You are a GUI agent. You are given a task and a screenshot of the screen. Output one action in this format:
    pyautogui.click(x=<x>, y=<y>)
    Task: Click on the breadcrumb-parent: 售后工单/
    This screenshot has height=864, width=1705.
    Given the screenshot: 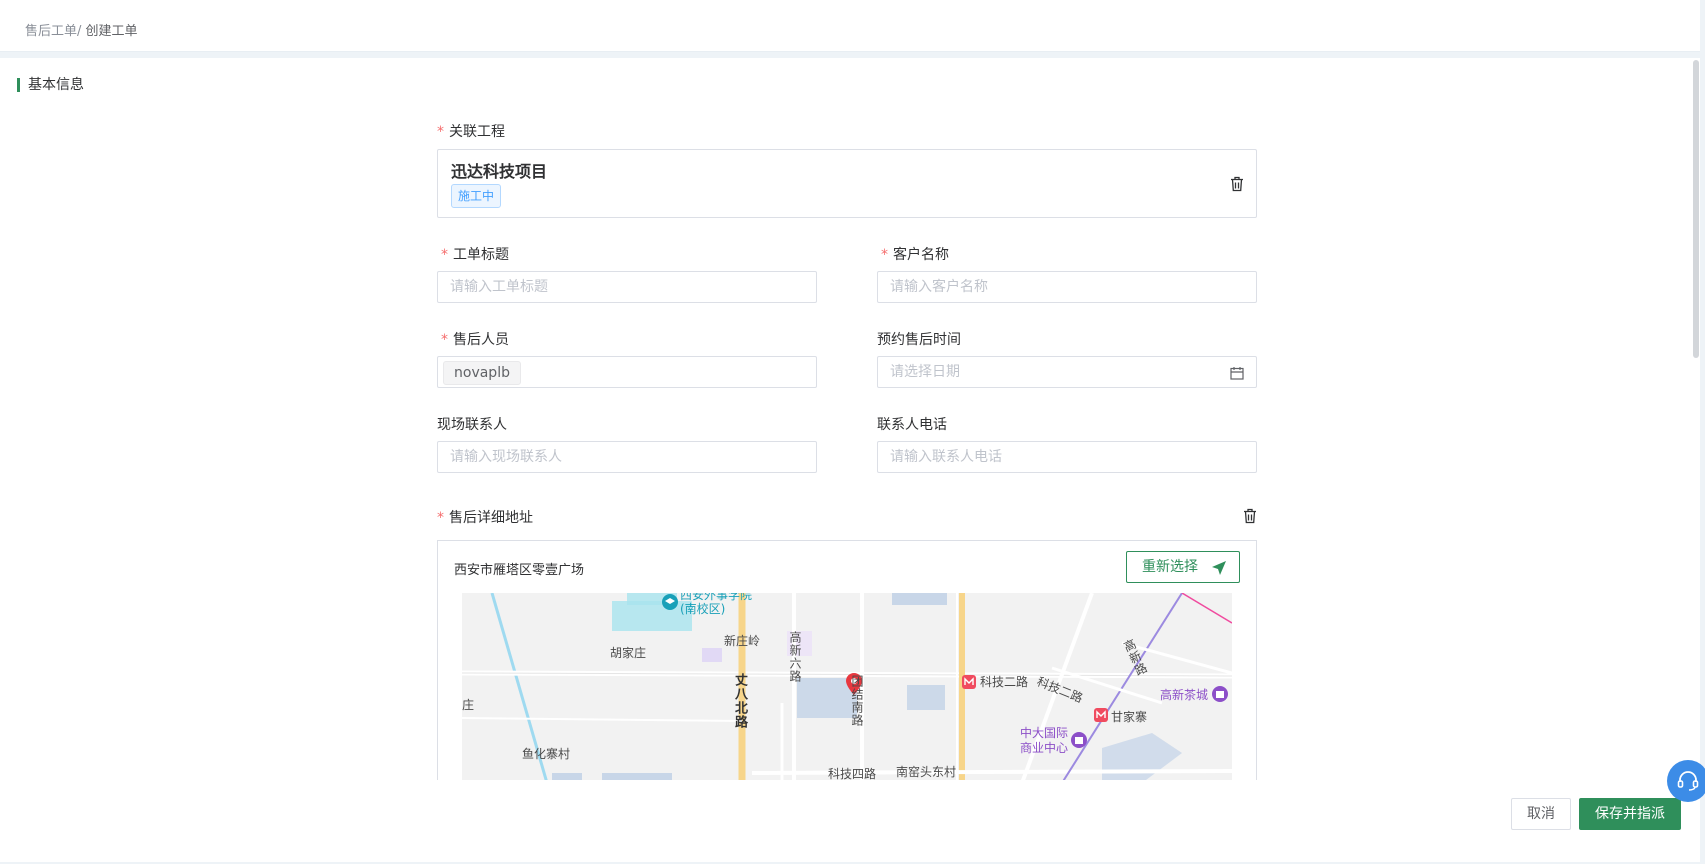 What is the action you would take?
    pyautogui.click(x=53, y=31)
    